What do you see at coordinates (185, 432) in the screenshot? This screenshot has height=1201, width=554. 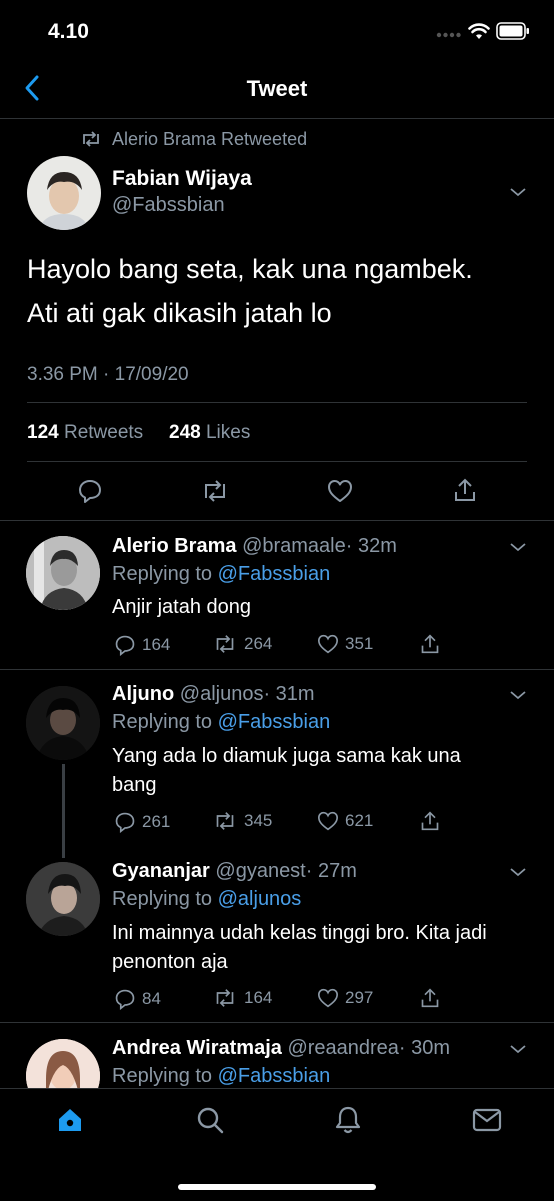 I see `likes-count: 248` at bounding box center [185, 432].